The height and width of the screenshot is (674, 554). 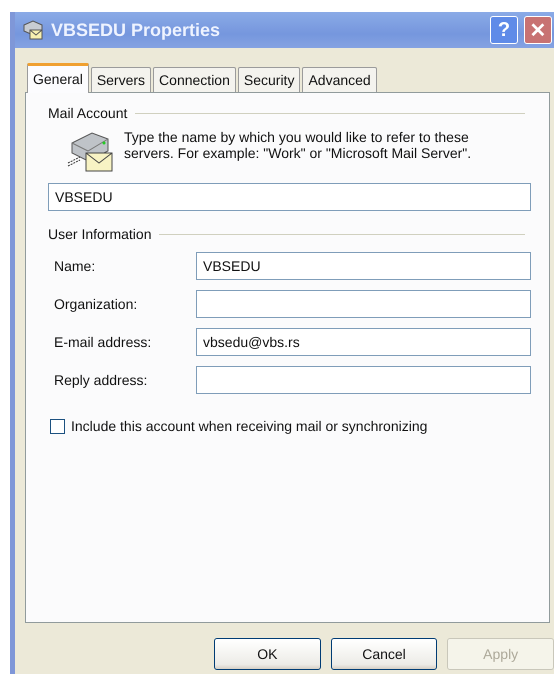 What do you see at coordinates (57, 426) in the screenshot?
I see `checkbox` at bounding box center [57, 426].